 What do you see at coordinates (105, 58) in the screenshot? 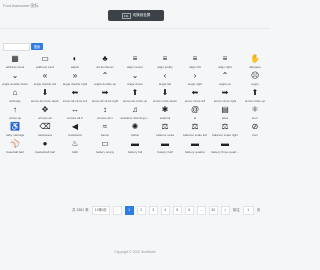
I see `air-freshener-icon: ♣` at bounding box center [105, 58].